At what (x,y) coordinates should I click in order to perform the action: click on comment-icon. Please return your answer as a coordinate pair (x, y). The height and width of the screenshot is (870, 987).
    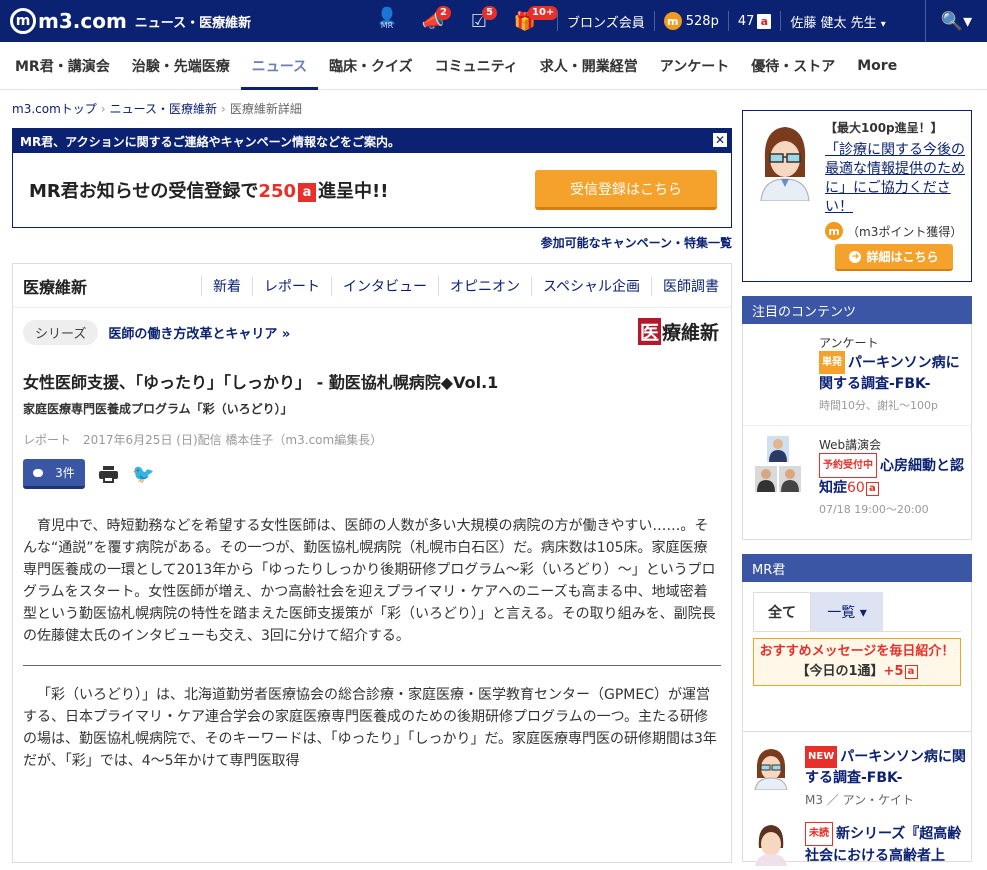
    Looking at the image, I should click on (38, 472).